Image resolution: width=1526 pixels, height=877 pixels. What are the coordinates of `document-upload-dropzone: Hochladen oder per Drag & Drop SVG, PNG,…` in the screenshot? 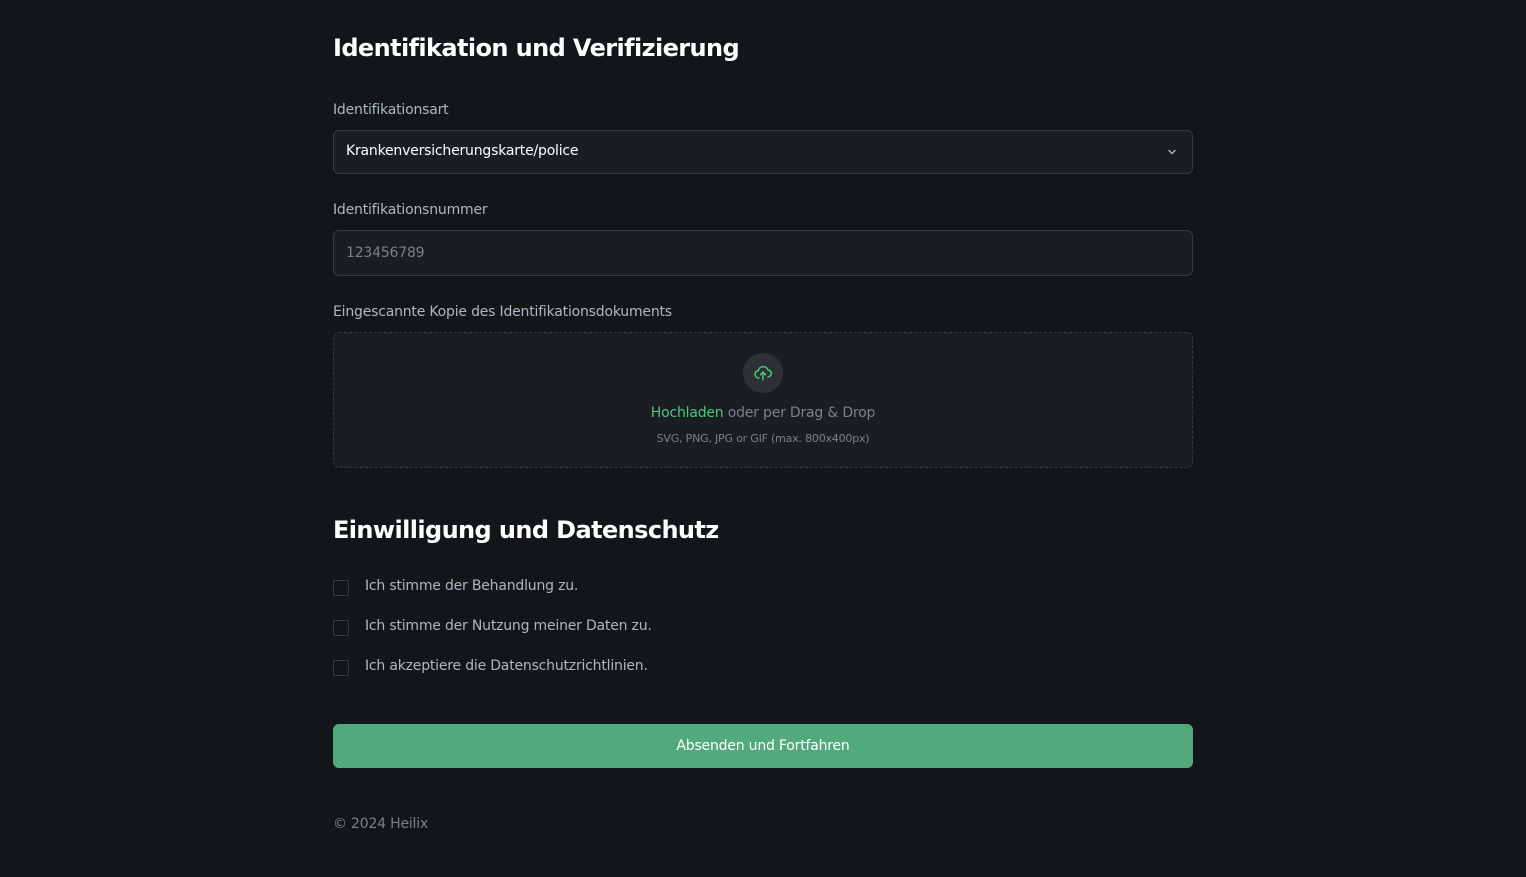 It's located at (763, 400).